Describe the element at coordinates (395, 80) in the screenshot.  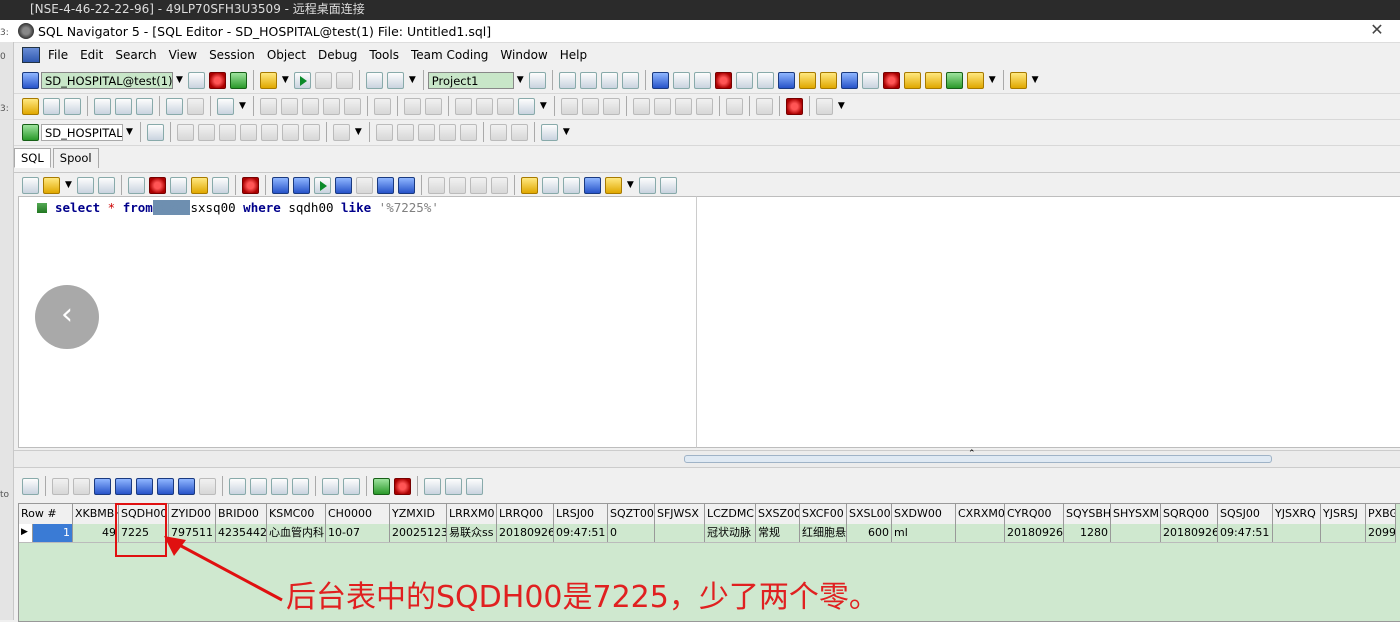
I see `rollback-icon` at that location.